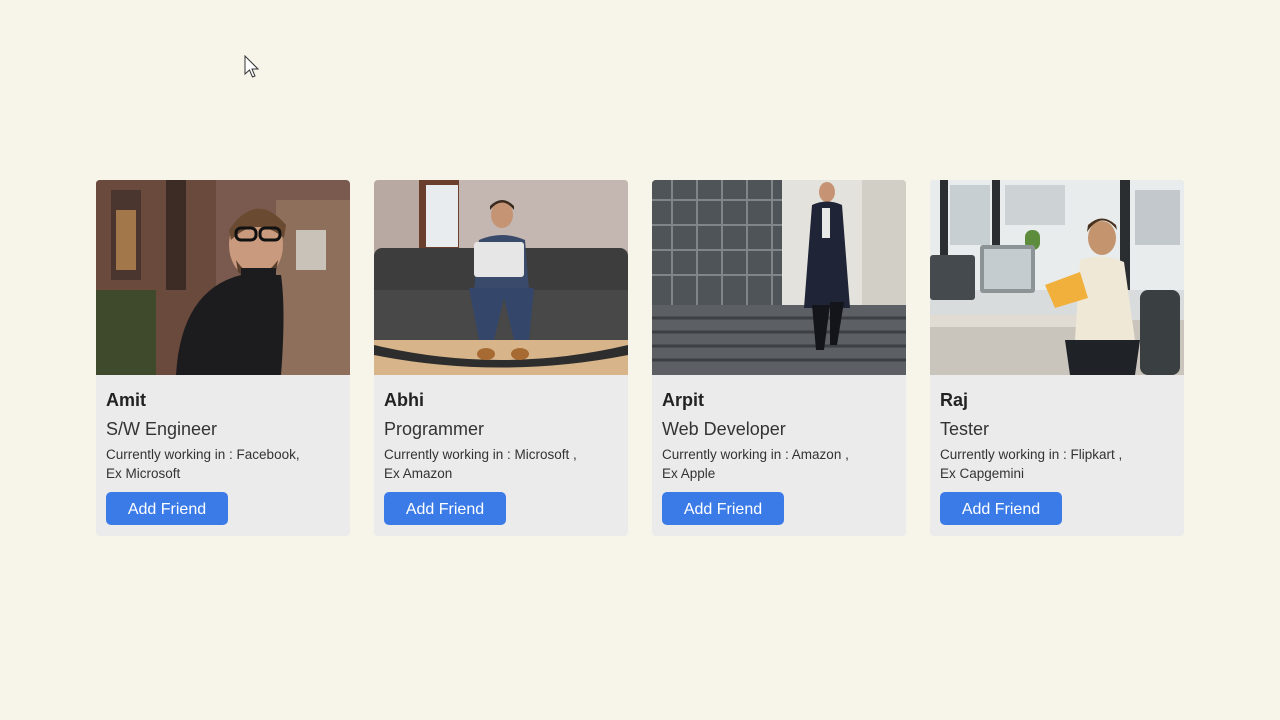  Describe the element at coordinates (162, 429) in the screenshot. I see `profile-role: S/W Engineer` at that location.